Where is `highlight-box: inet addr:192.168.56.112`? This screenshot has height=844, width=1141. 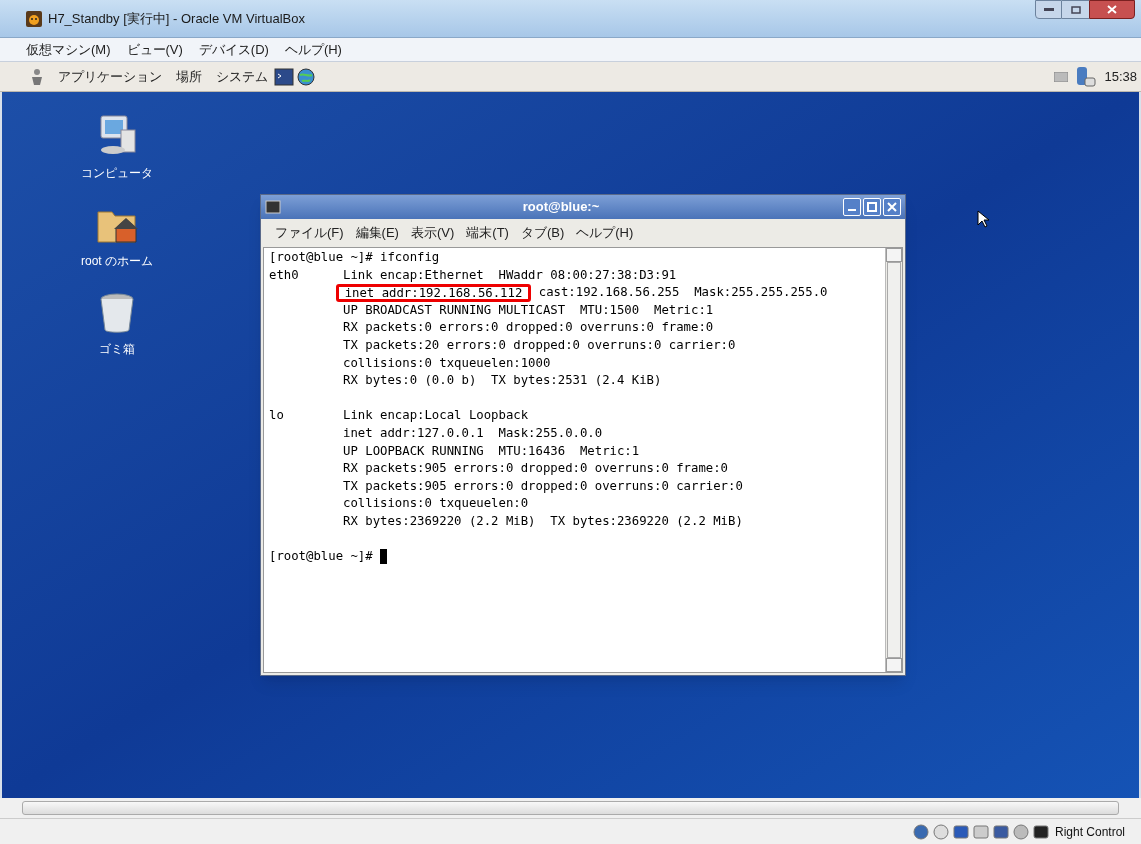 highlight-box: inet addr:192.168.56.112 is located at coordinates (433, 293).